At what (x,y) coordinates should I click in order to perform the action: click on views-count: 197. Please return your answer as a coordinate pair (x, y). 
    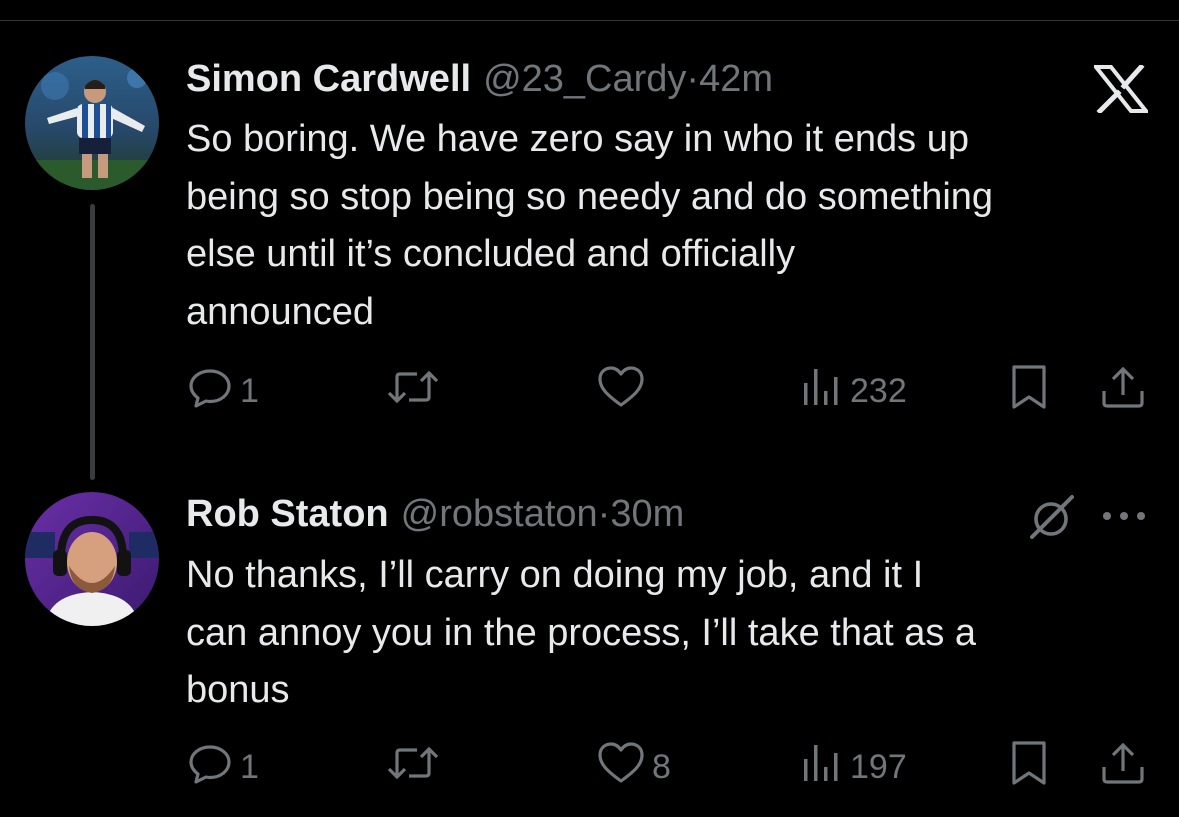
    Looking at the image, I should click on (878, 766).